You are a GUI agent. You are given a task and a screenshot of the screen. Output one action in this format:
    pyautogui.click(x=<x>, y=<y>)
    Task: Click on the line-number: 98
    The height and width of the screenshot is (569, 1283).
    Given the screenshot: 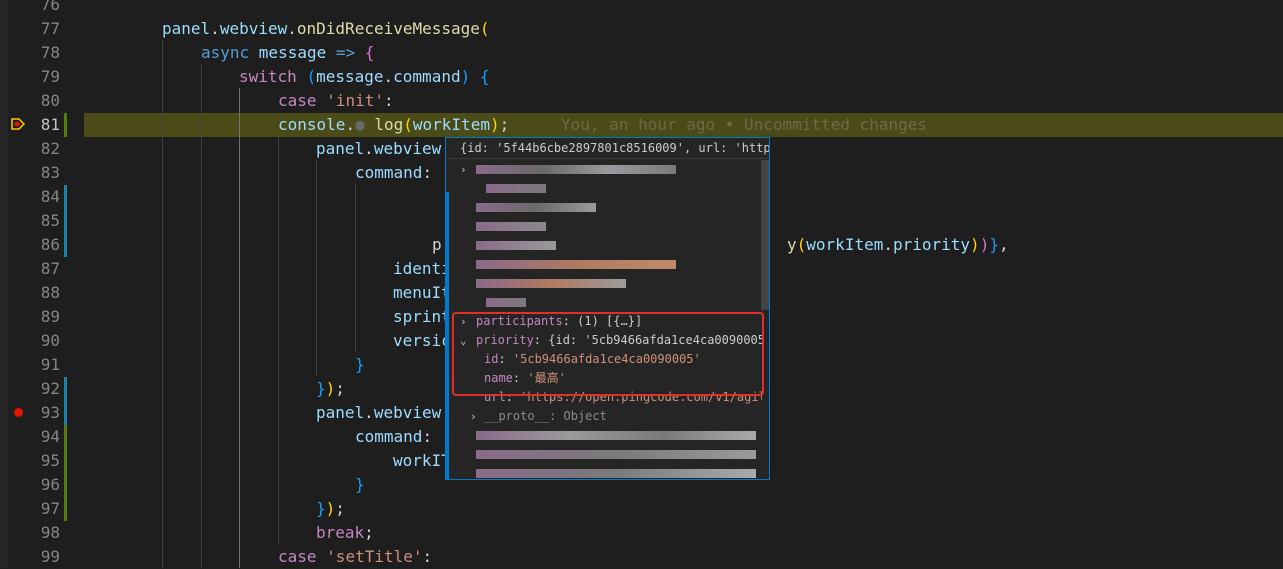 What is the action you would take?
    pyautogui.click(x=50, y=532)
    